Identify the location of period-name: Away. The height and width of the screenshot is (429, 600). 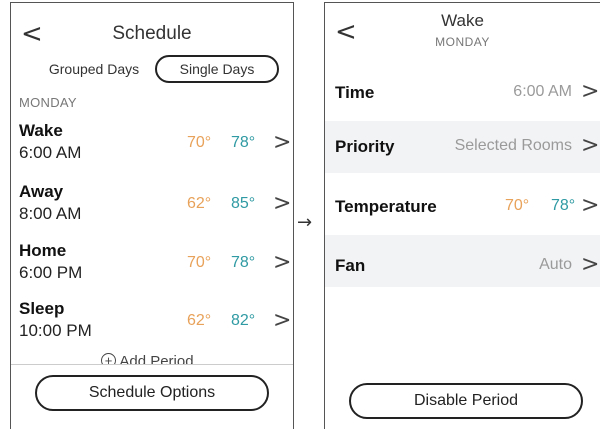
(41, 191).